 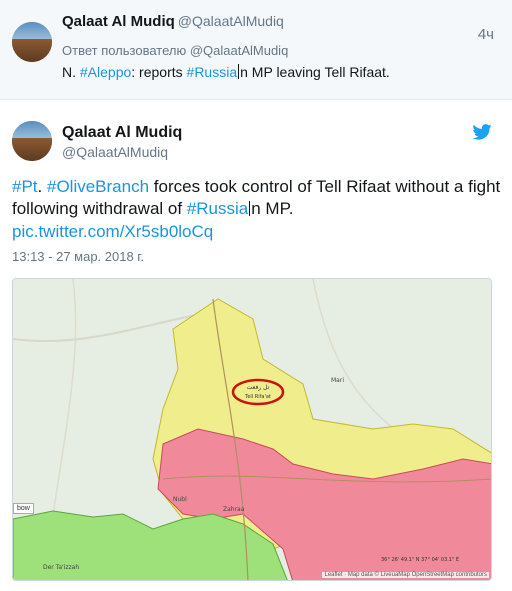 What do you see at coordinates (23, 508) in the screenshot?
I see `map-control: bow` at bounding box center [23, 508].